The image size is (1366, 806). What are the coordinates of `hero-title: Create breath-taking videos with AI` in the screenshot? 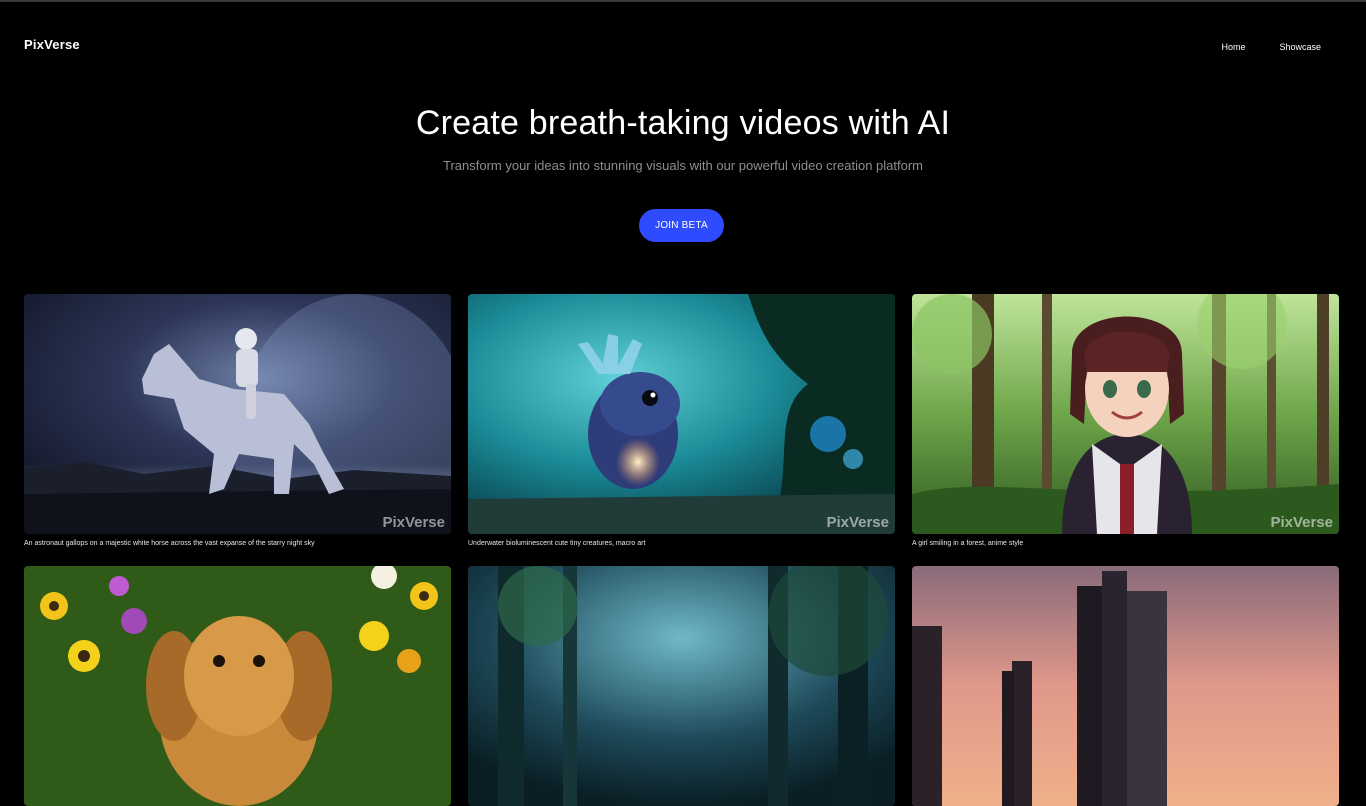 It's located at (683, 123).